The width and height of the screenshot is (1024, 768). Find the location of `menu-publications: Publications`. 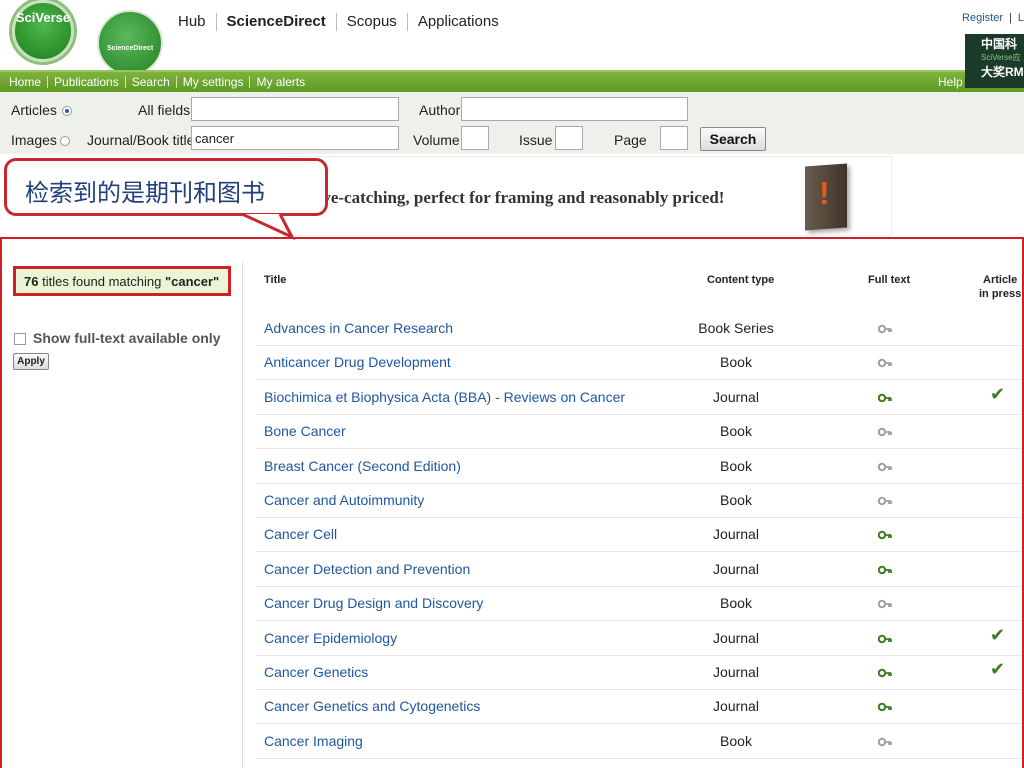

menu-publications: Publications is located at coordinates (87, 82).